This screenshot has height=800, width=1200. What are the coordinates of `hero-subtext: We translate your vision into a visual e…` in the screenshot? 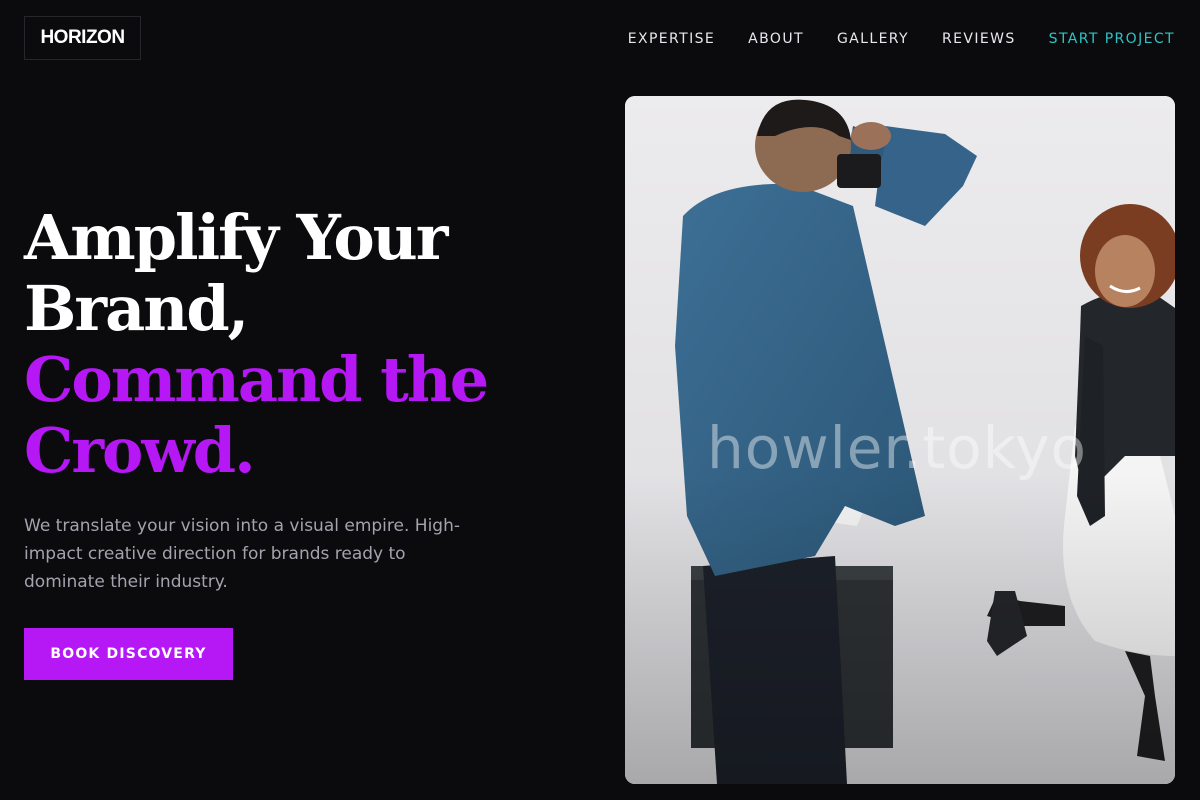 It's located at (242, 554).